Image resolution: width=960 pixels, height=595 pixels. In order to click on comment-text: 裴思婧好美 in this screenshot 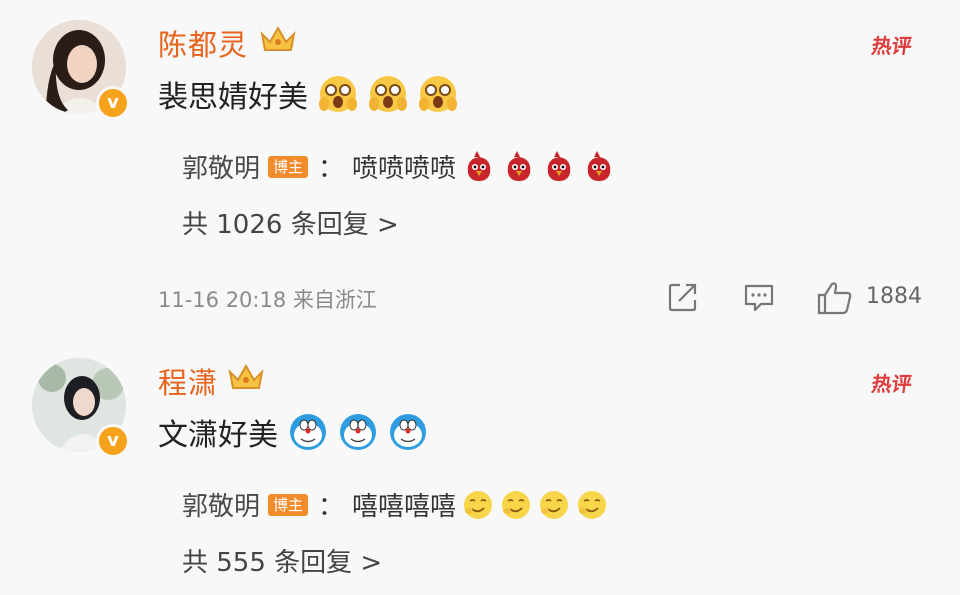, I will do `click(233, 97)`.